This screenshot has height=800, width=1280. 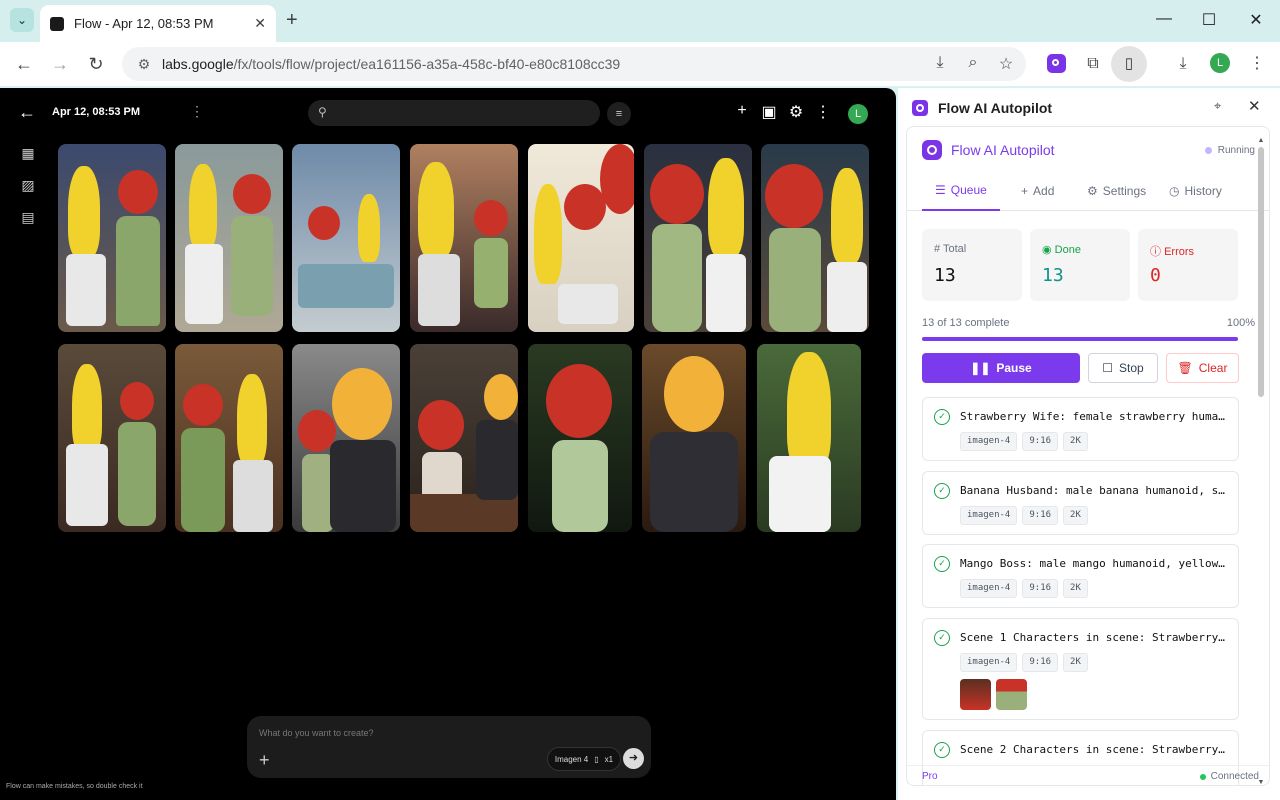 I want to click on minimize-icon: —, so click(x=1164, y=19).